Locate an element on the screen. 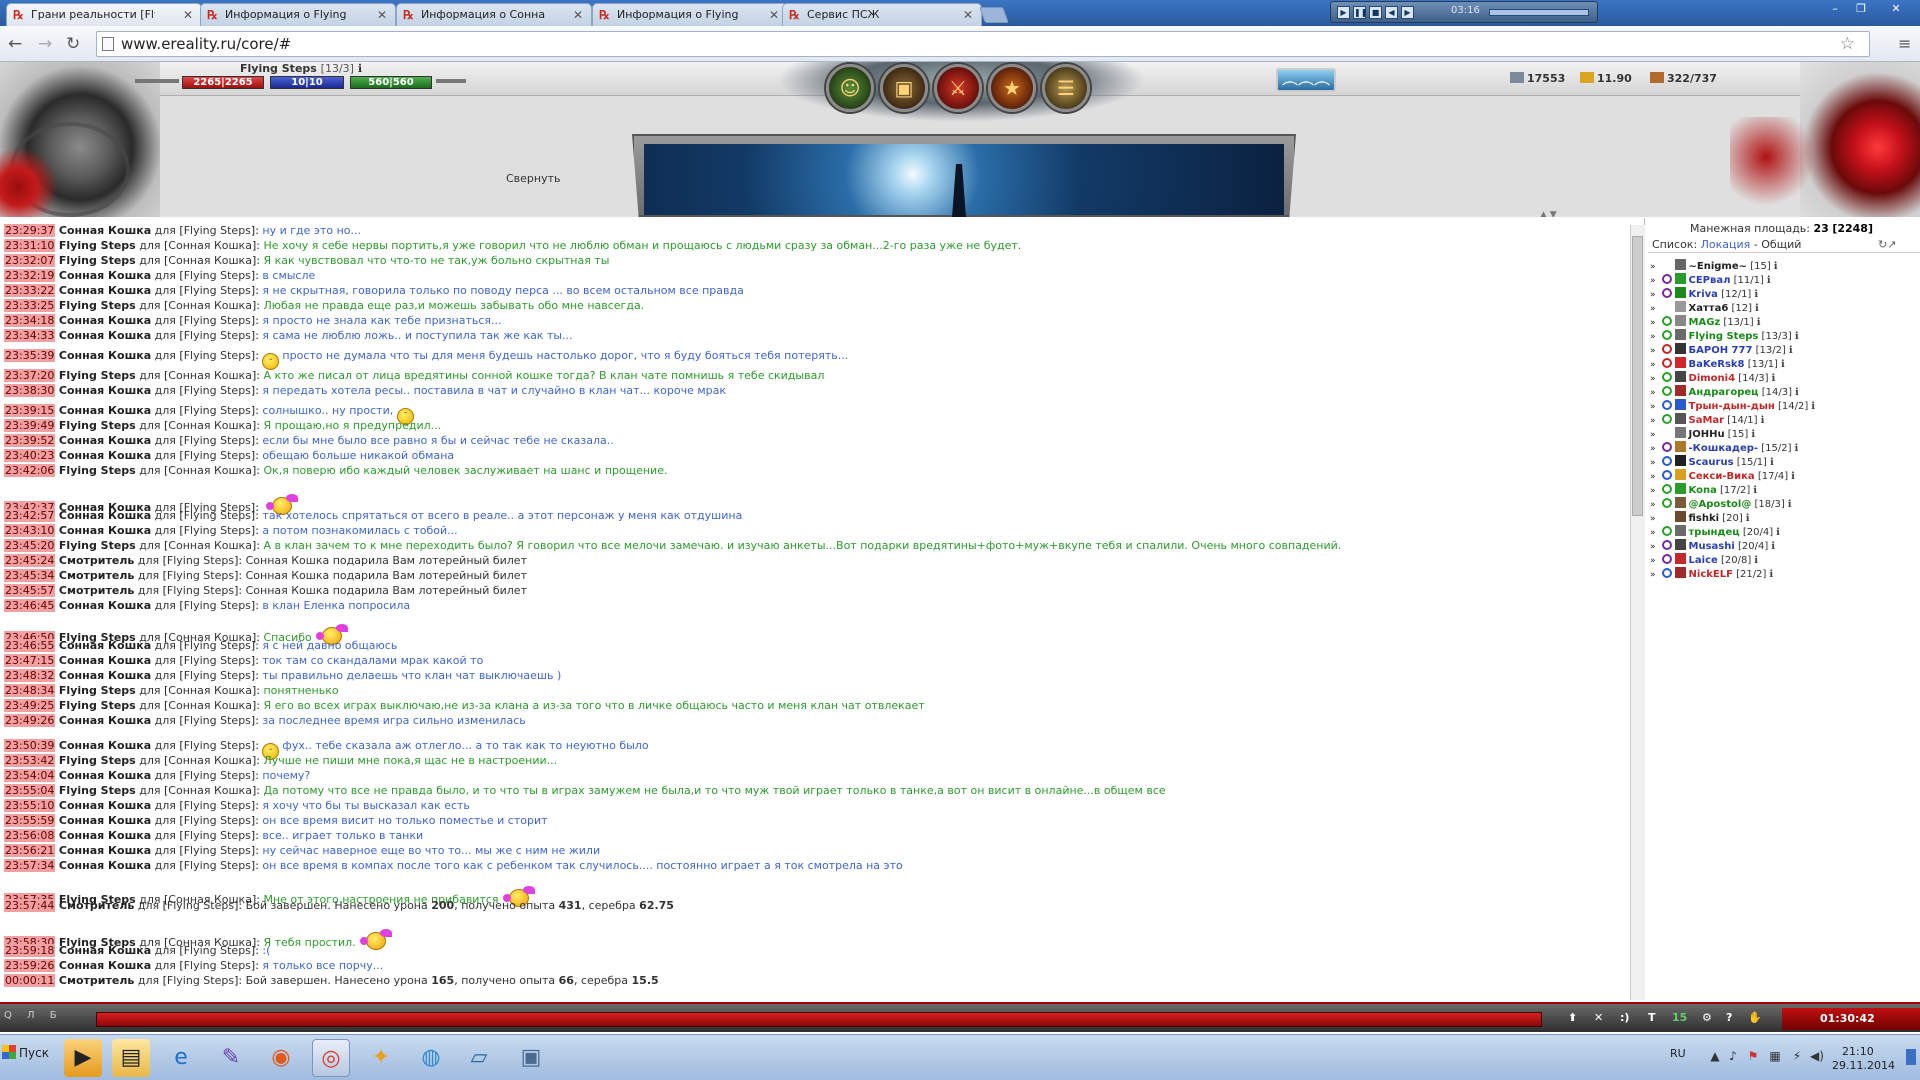 The image size is (1920, 1080). user-name: Хатта6 is located at coordinates (1709, 308).